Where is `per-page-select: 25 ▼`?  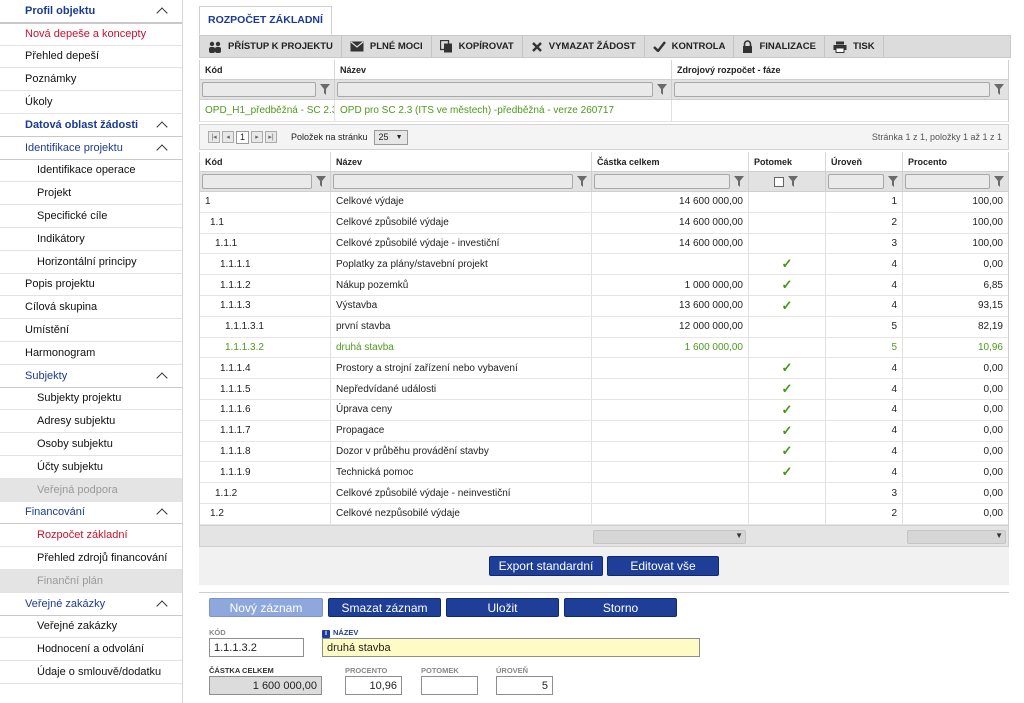 per-page-select: 25 ▼ is located at coordinates (390, 137).